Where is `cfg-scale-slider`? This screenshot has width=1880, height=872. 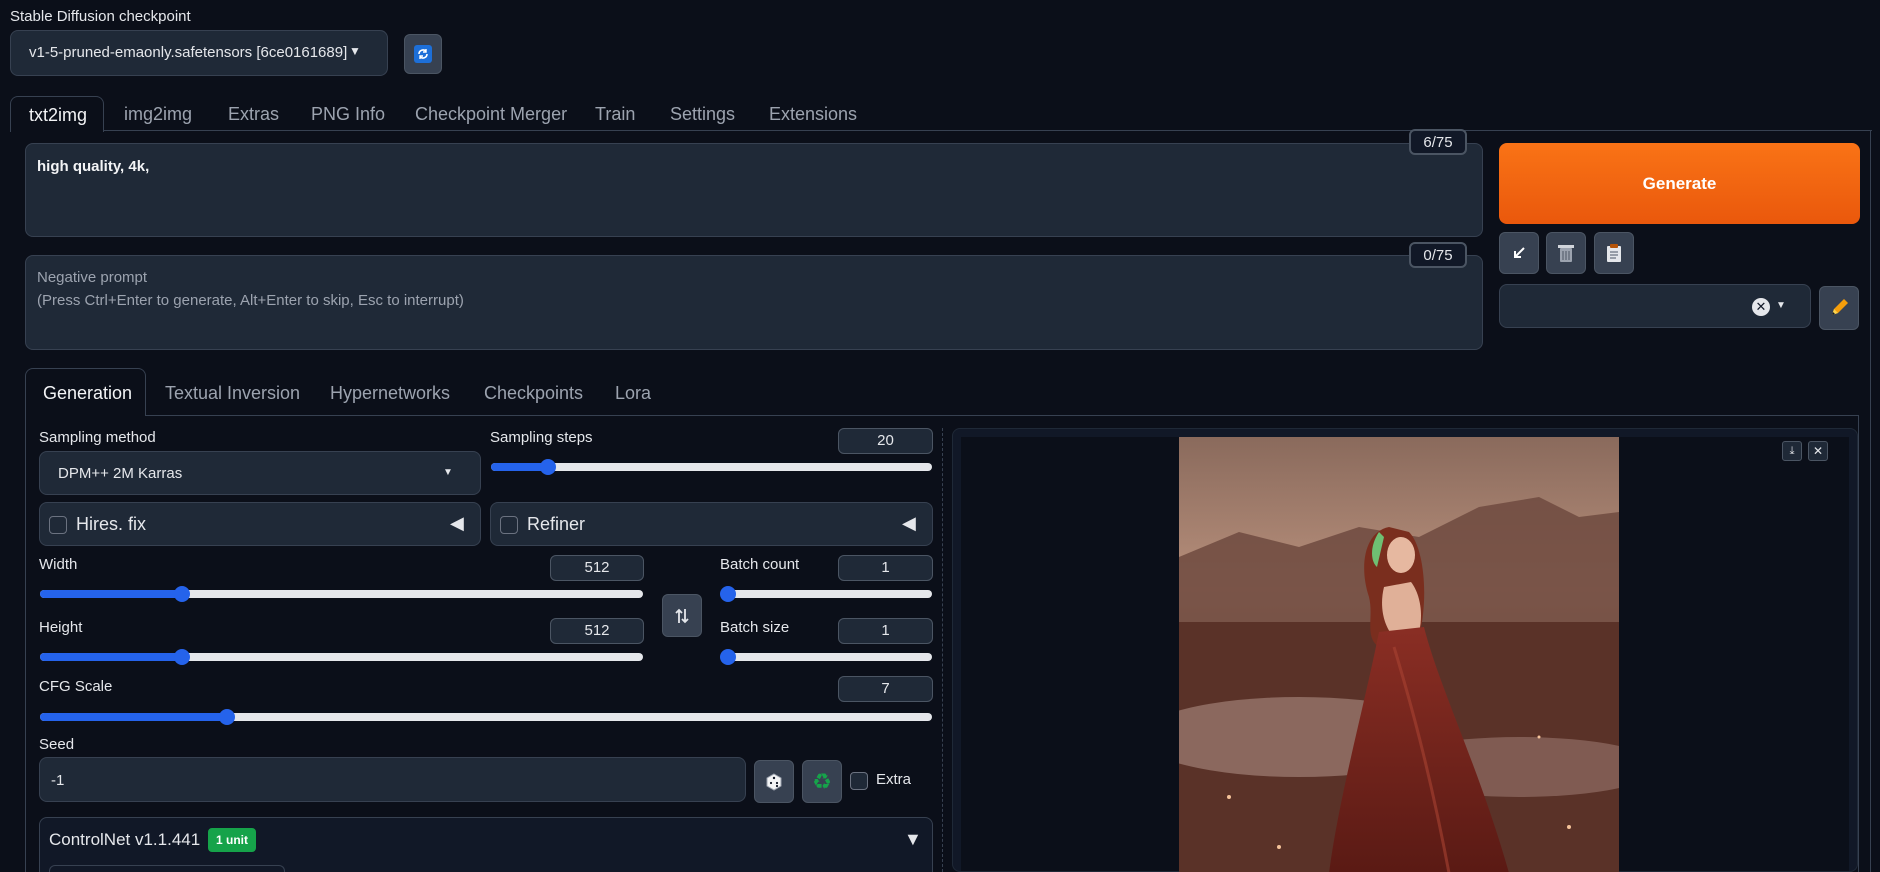
cfg-scale-slider is located at coordinates (486, 717).